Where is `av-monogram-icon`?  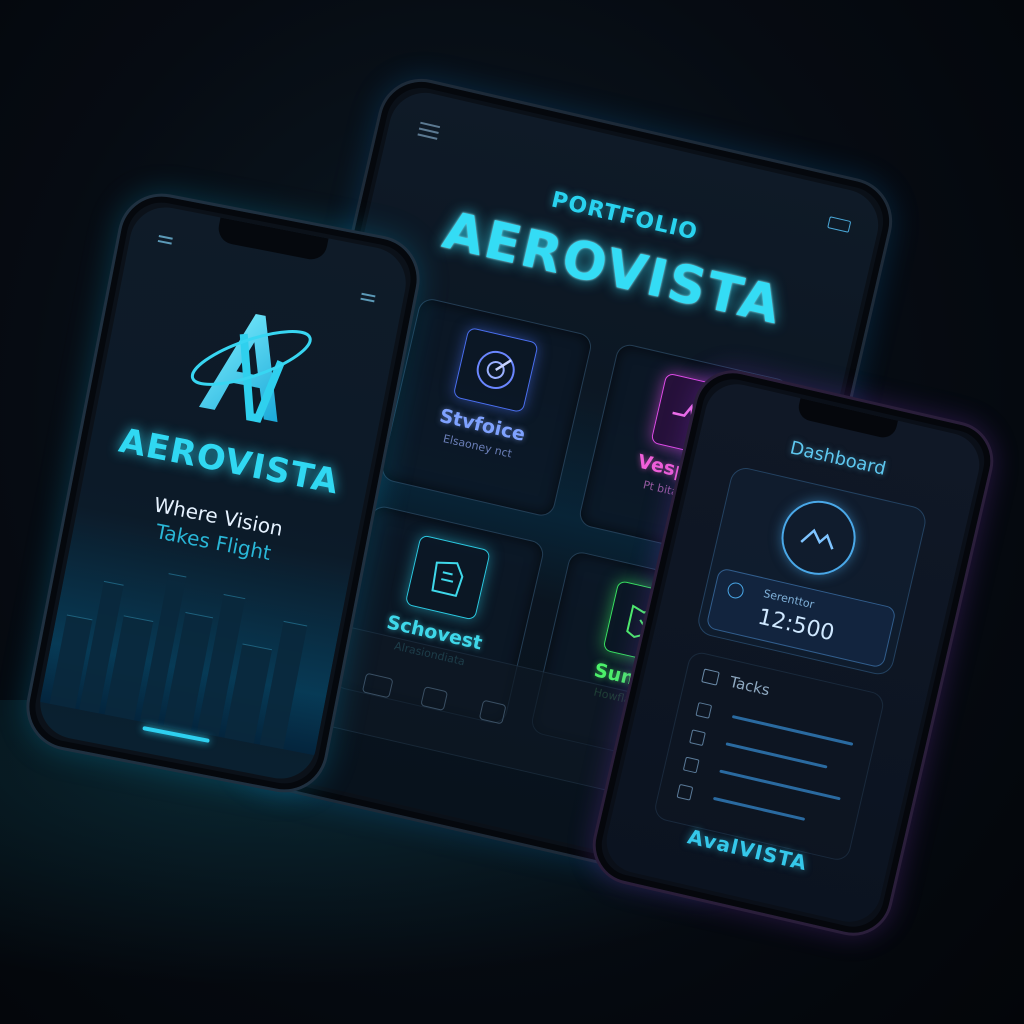 av-monogram-icon is located at coordinates (248, 365).